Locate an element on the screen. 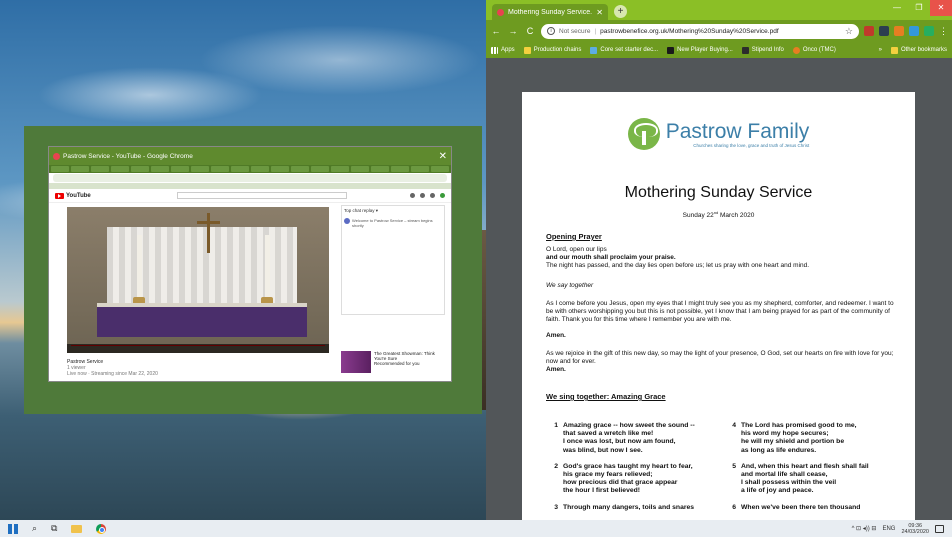  tab-title: Mothering Sunday Service.pdf is located at coordinates (550, 12).